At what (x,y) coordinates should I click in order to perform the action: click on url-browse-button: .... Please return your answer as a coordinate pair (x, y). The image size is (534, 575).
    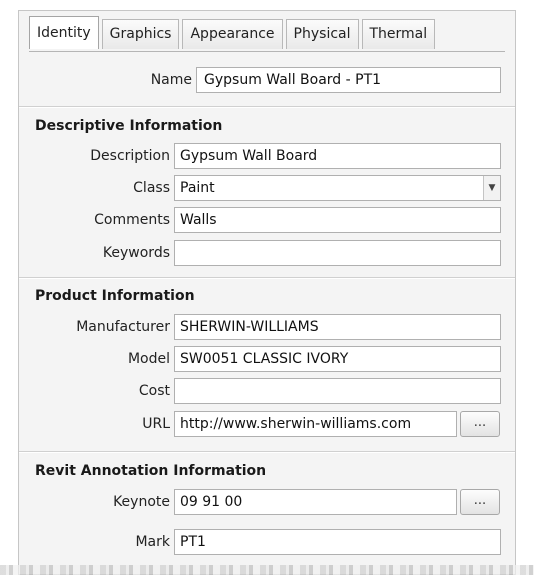
    Looking at the image, I should click on (480, 424).